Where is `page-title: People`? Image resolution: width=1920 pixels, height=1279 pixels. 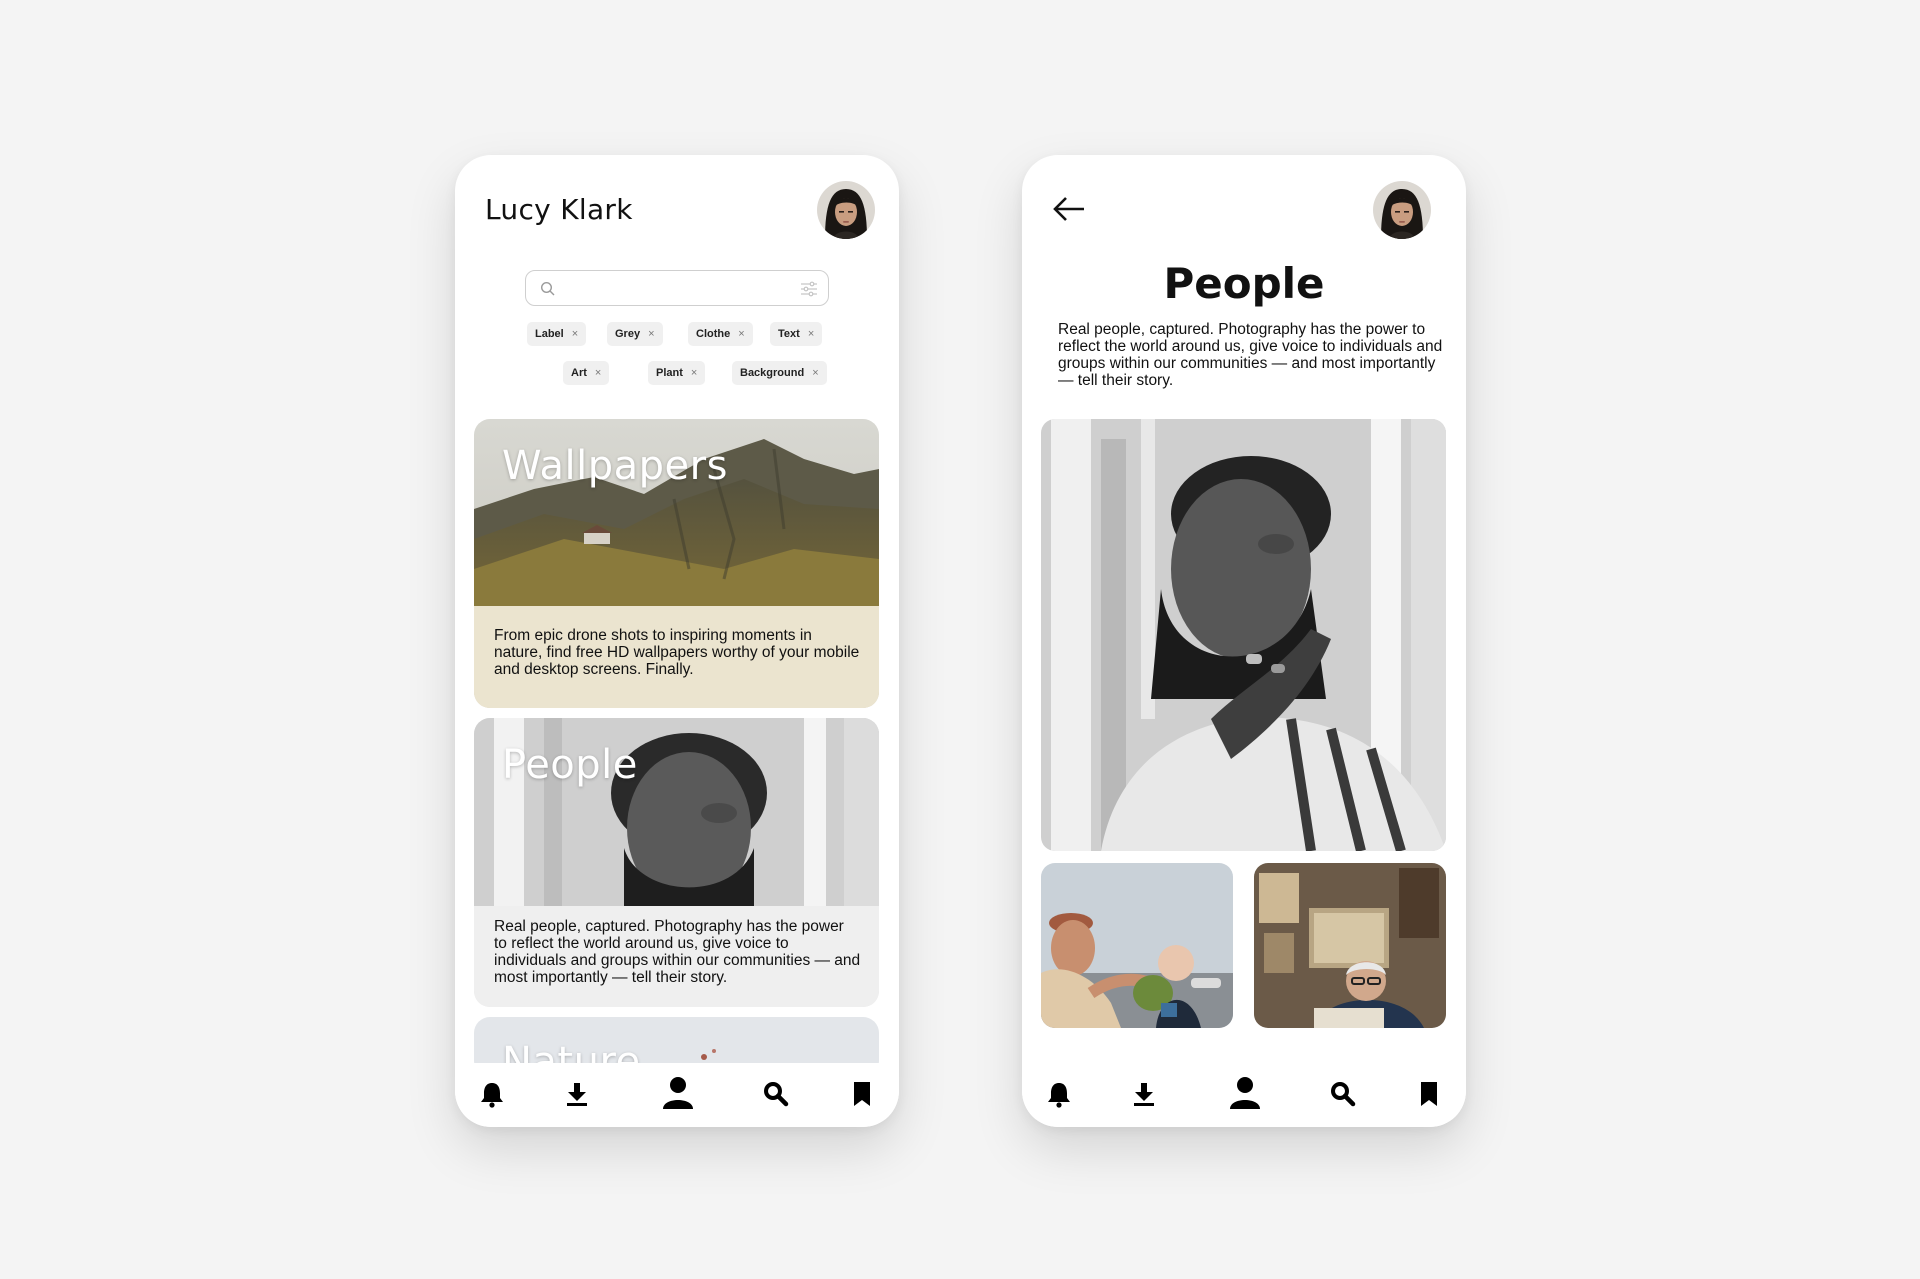
page-title: People is located at coordinates (1244, 283).